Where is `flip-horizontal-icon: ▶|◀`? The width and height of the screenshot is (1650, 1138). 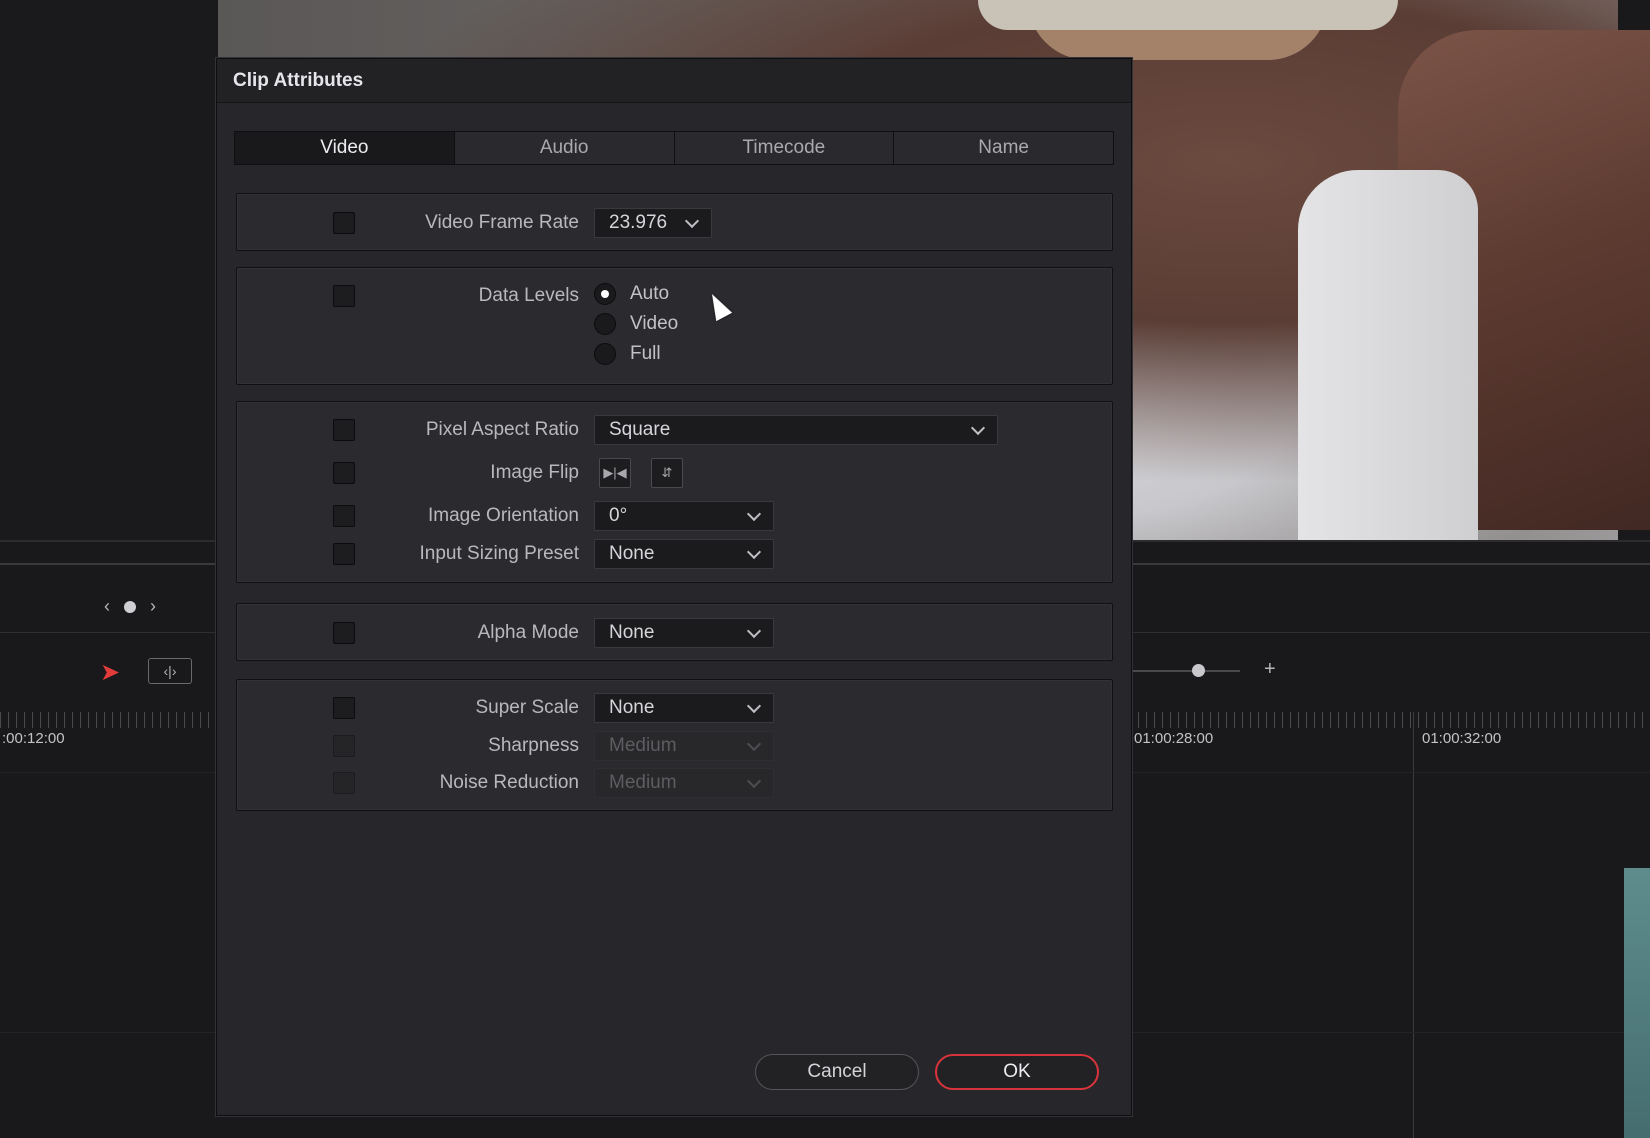
flip-horizontal-icon: ▶|◀ is located at coordinates (615, 473).